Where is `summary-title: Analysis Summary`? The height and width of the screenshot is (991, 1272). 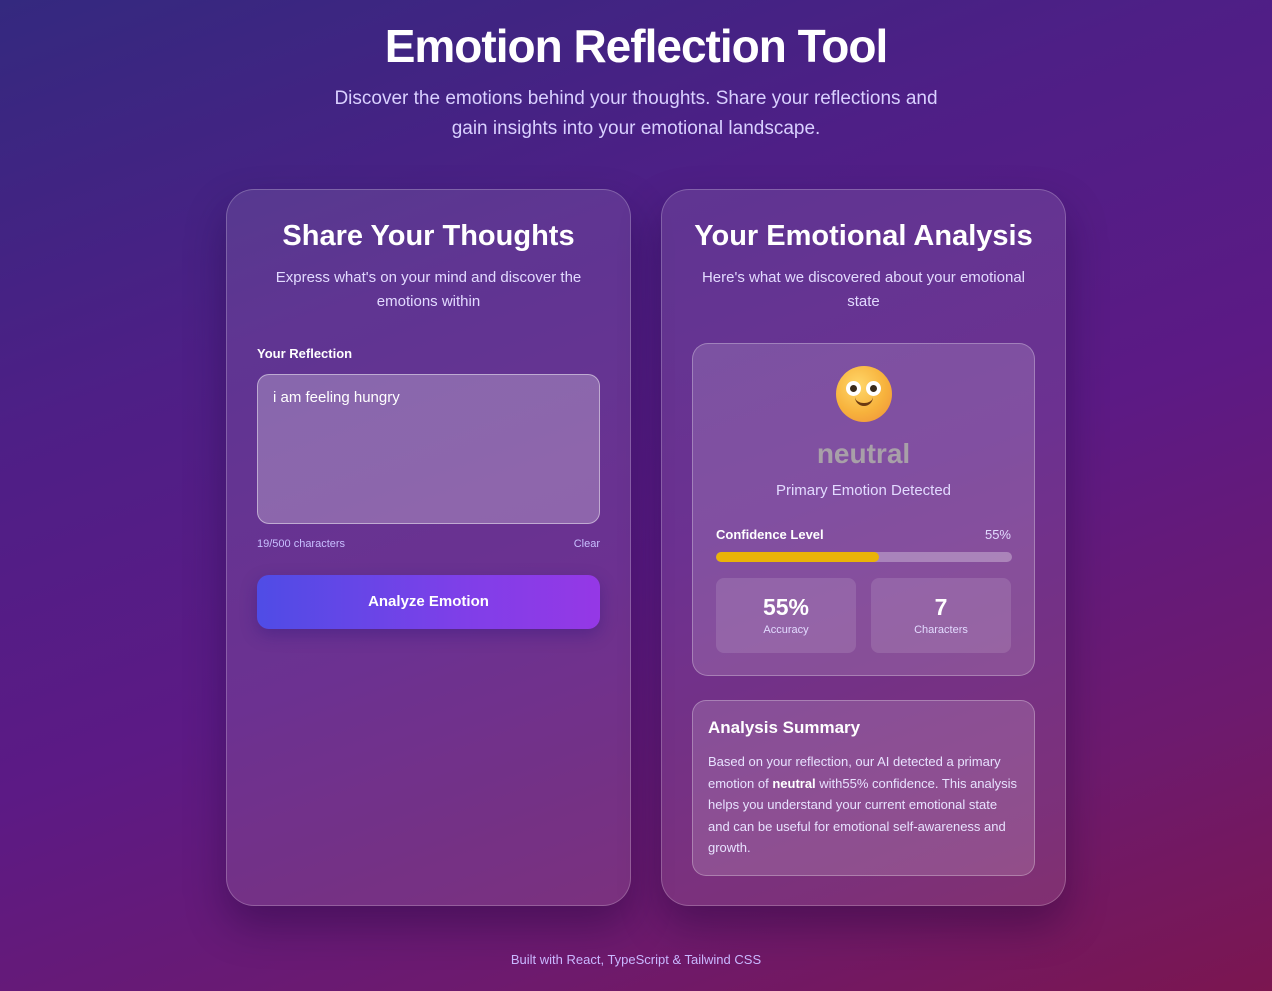 summary-title: Analysis Summary is located at coordinates (784, 727).